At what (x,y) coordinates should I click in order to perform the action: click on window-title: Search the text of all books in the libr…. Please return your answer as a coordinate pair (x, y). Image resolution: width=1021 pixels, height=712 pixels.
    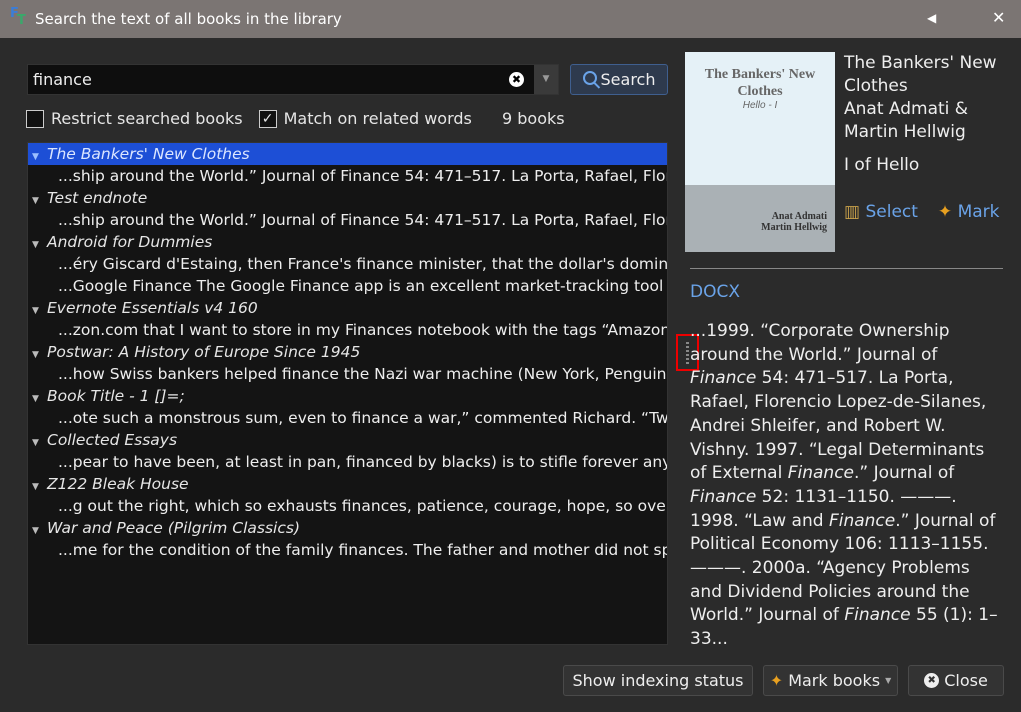
    Looking at the image, I should click on (188, 19).